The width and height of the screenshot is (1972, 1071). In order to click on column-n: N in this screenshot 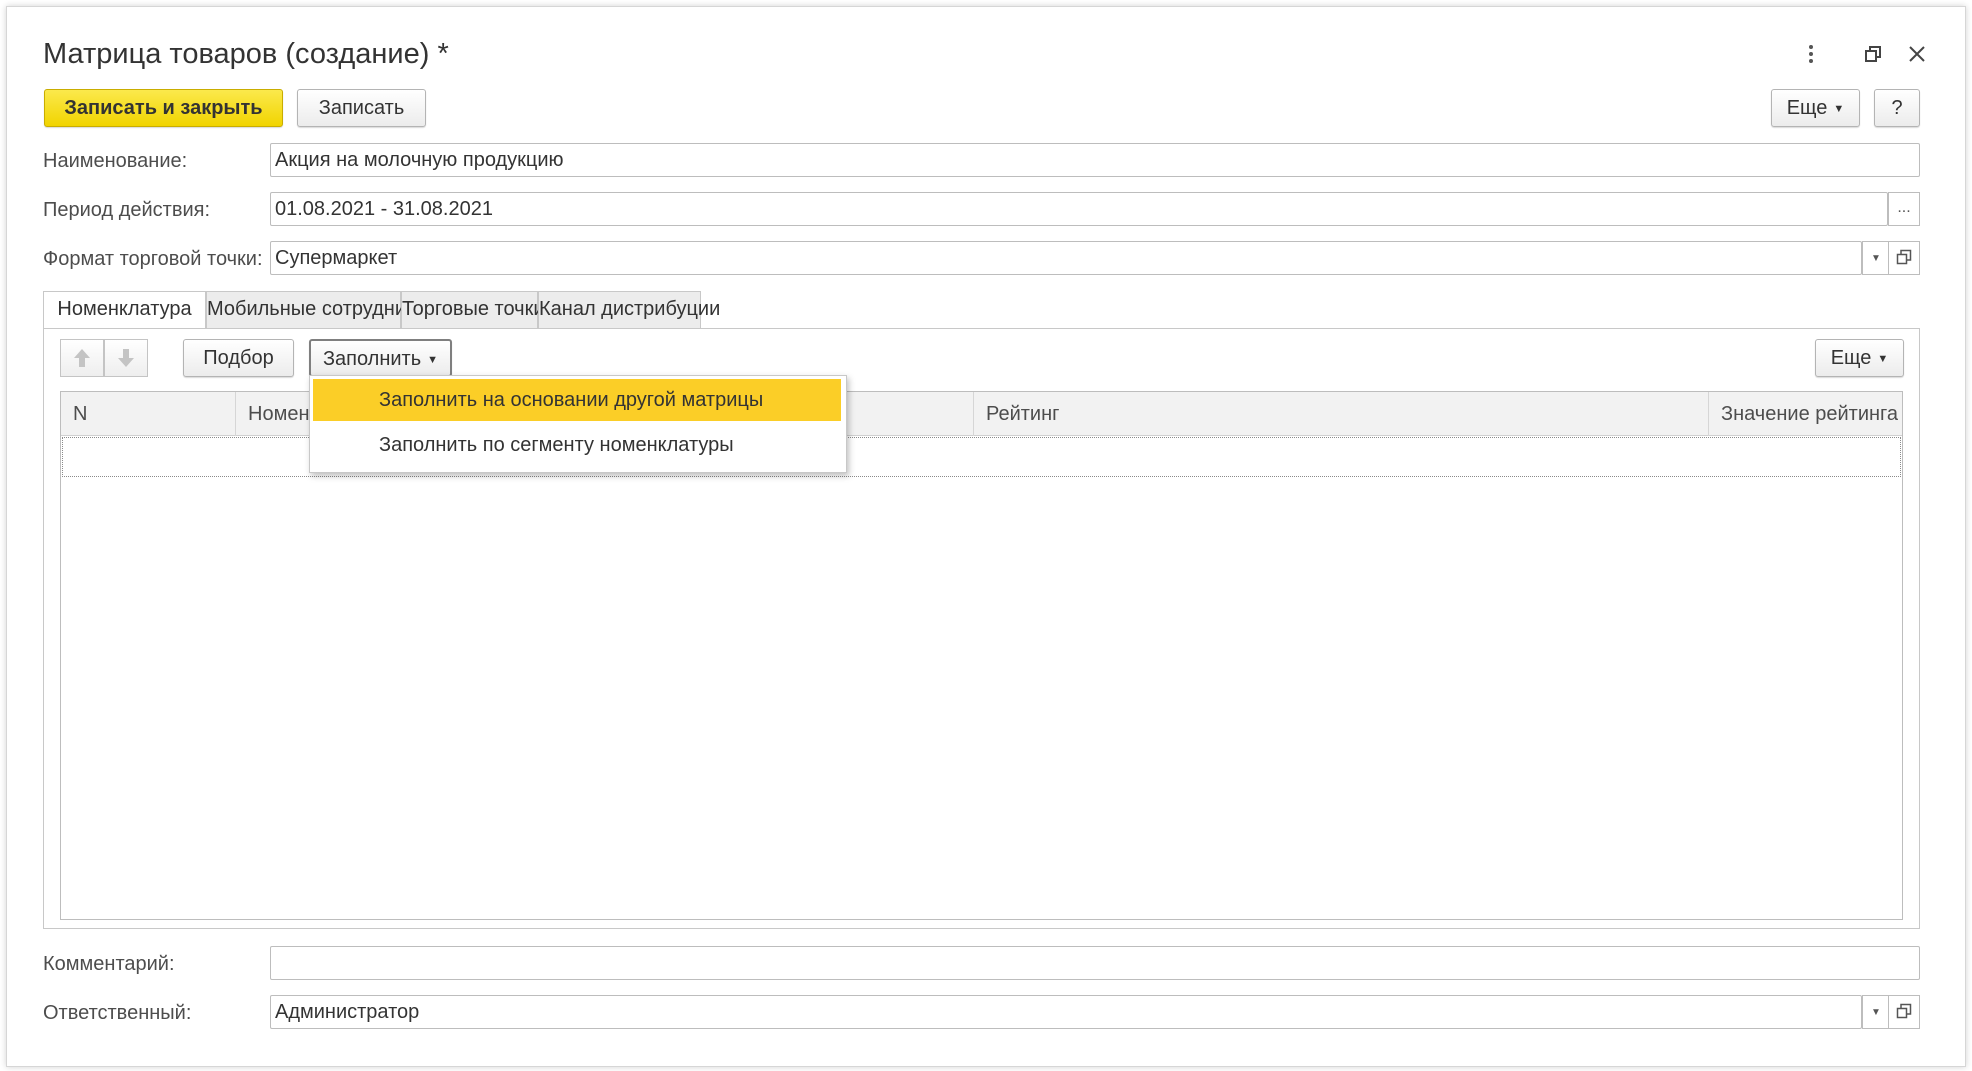, I will do `click(148, 414)`.